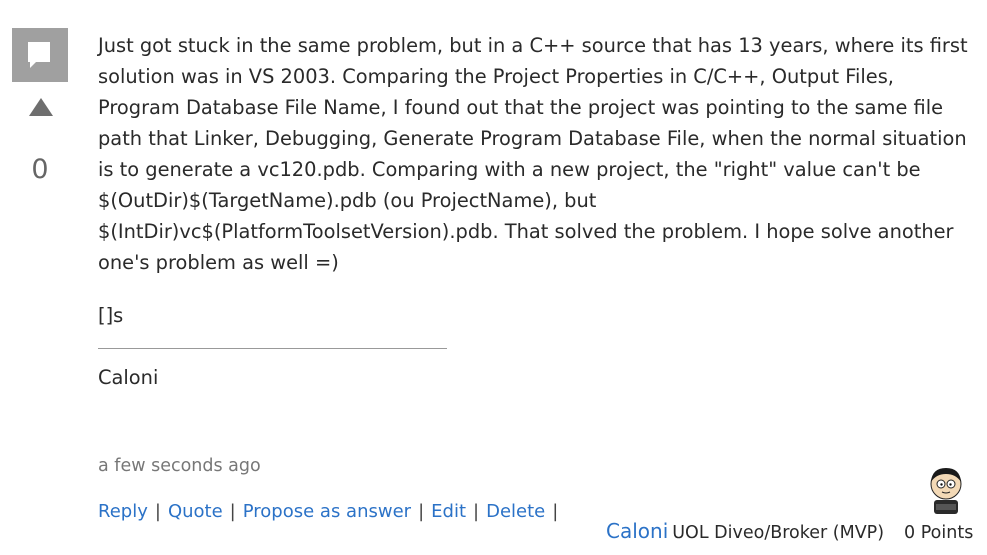 The width and height of the screenshot is (987, 555). I want to click on vote-column: 0, so click(40, 106).